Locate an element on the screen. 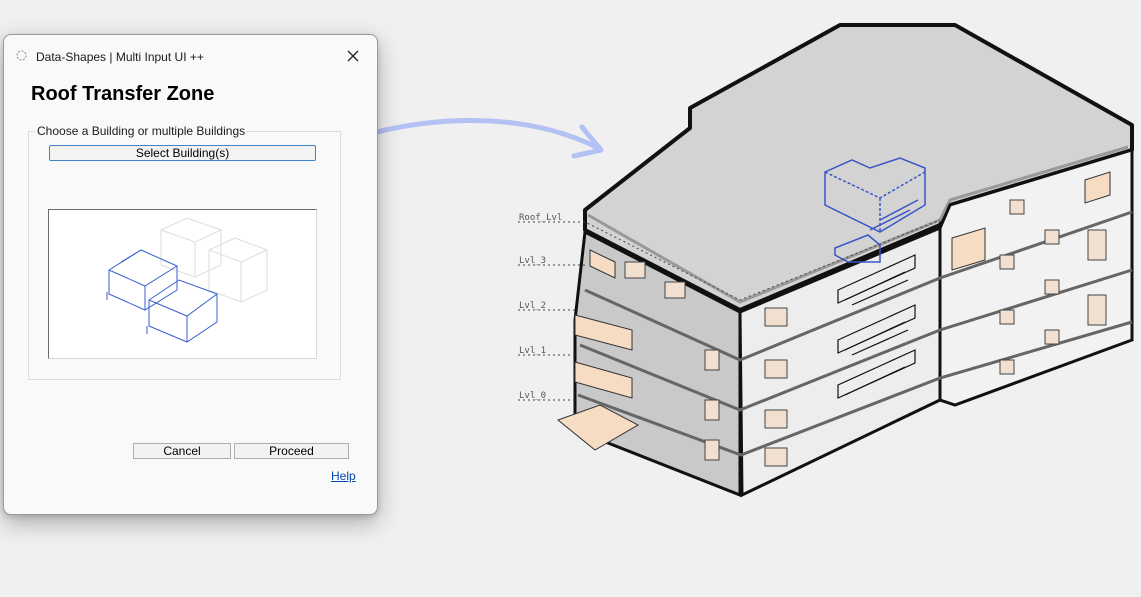 This screenshot has width=1141, height=597. select-buildings-button: Select Building(s) is located at coordinates (182, 153).